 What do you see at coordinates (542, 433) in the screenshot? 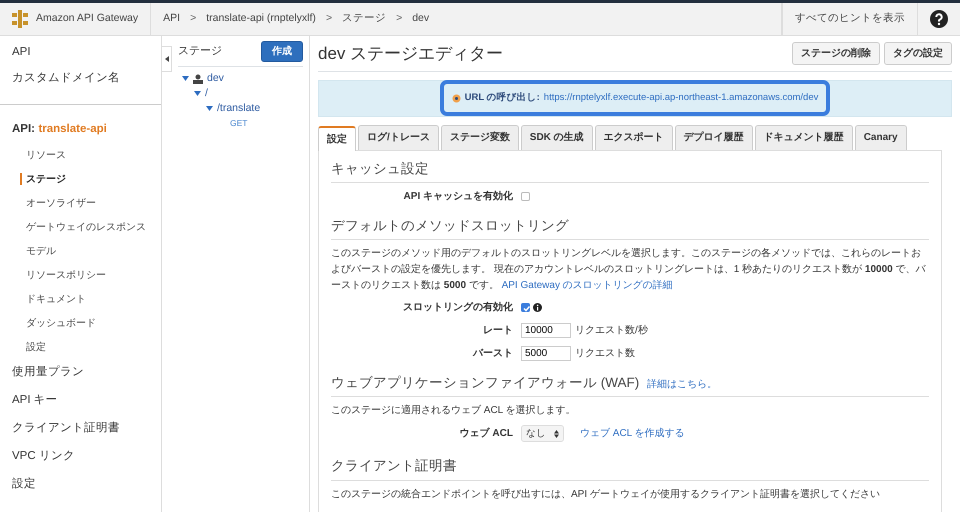
I see `acl-select: なし` at bounding box center [542, 433].